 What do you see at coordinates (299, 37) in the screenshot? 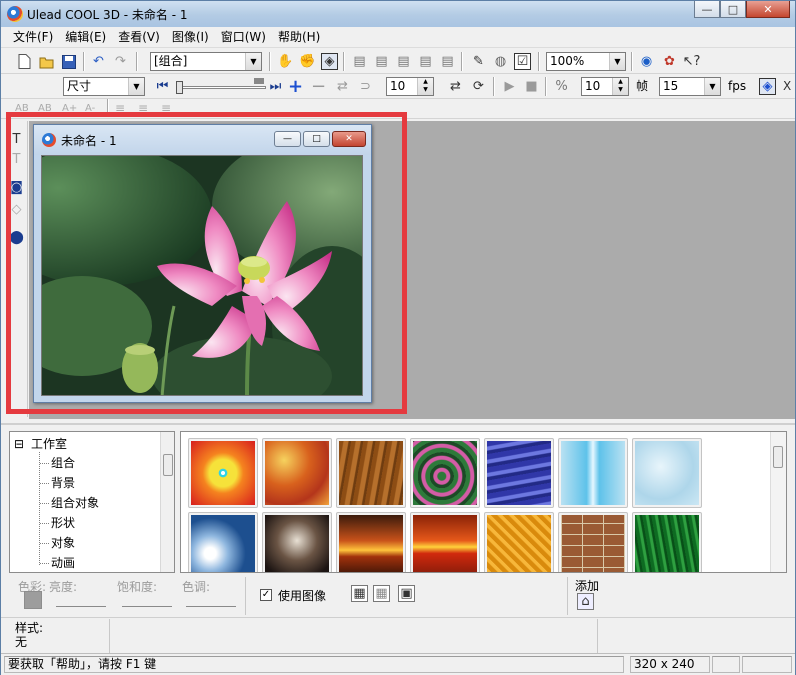
I see `menu-help: 帮助(H)` at bounding box center [299, 37].